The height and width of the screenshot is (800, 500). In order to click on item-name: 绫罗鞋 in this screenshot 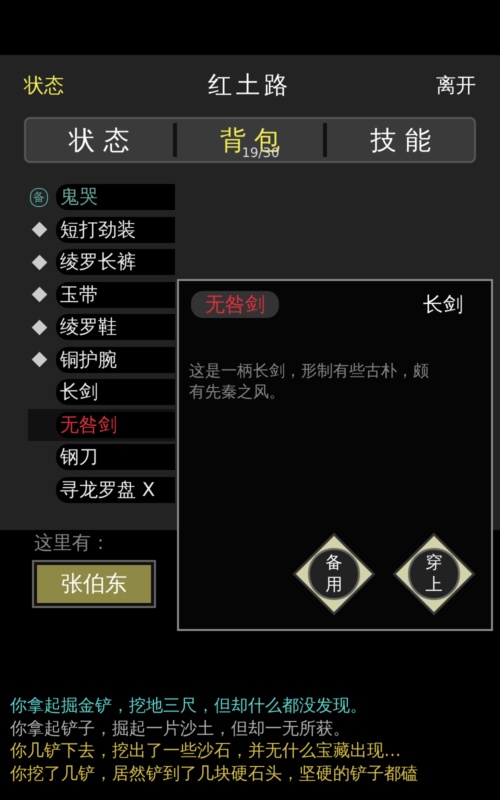, I will do `click(115, 327)`.